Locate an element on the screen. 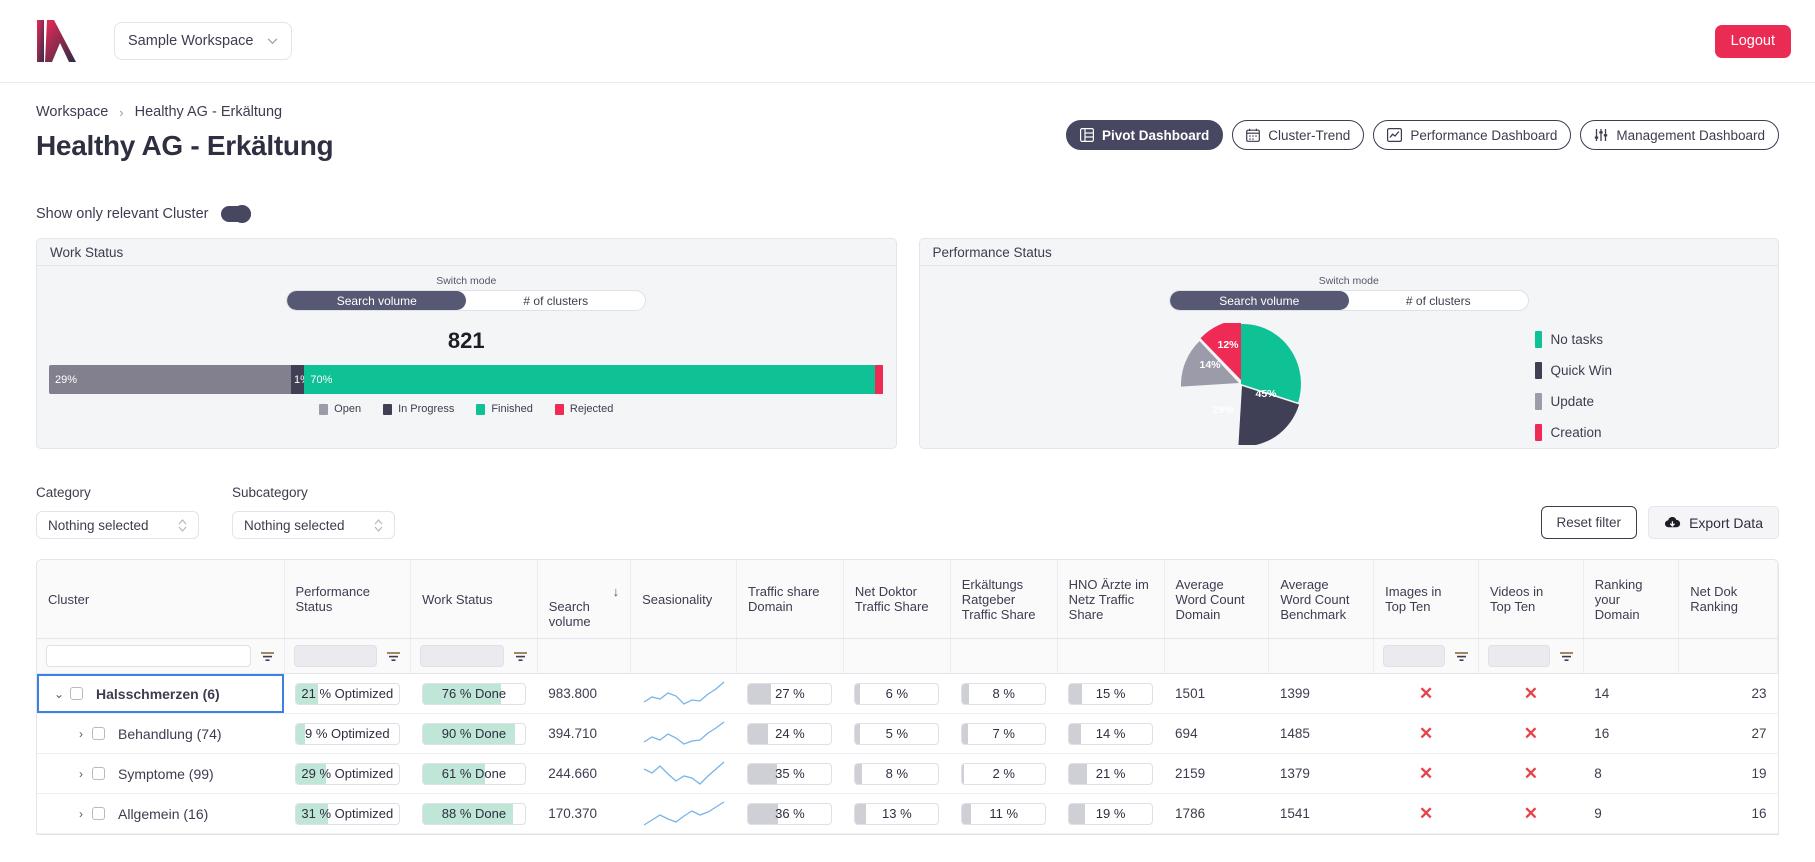  work-status-pill: 88 % Done is located at coordinates (474, 813).